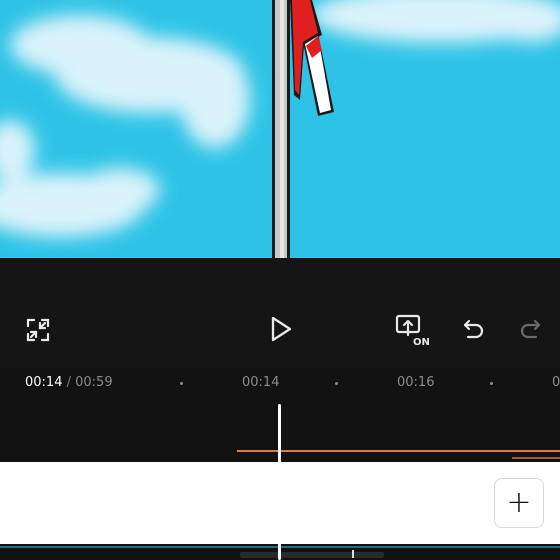  I want to click on redo-button, so click(530, 330).